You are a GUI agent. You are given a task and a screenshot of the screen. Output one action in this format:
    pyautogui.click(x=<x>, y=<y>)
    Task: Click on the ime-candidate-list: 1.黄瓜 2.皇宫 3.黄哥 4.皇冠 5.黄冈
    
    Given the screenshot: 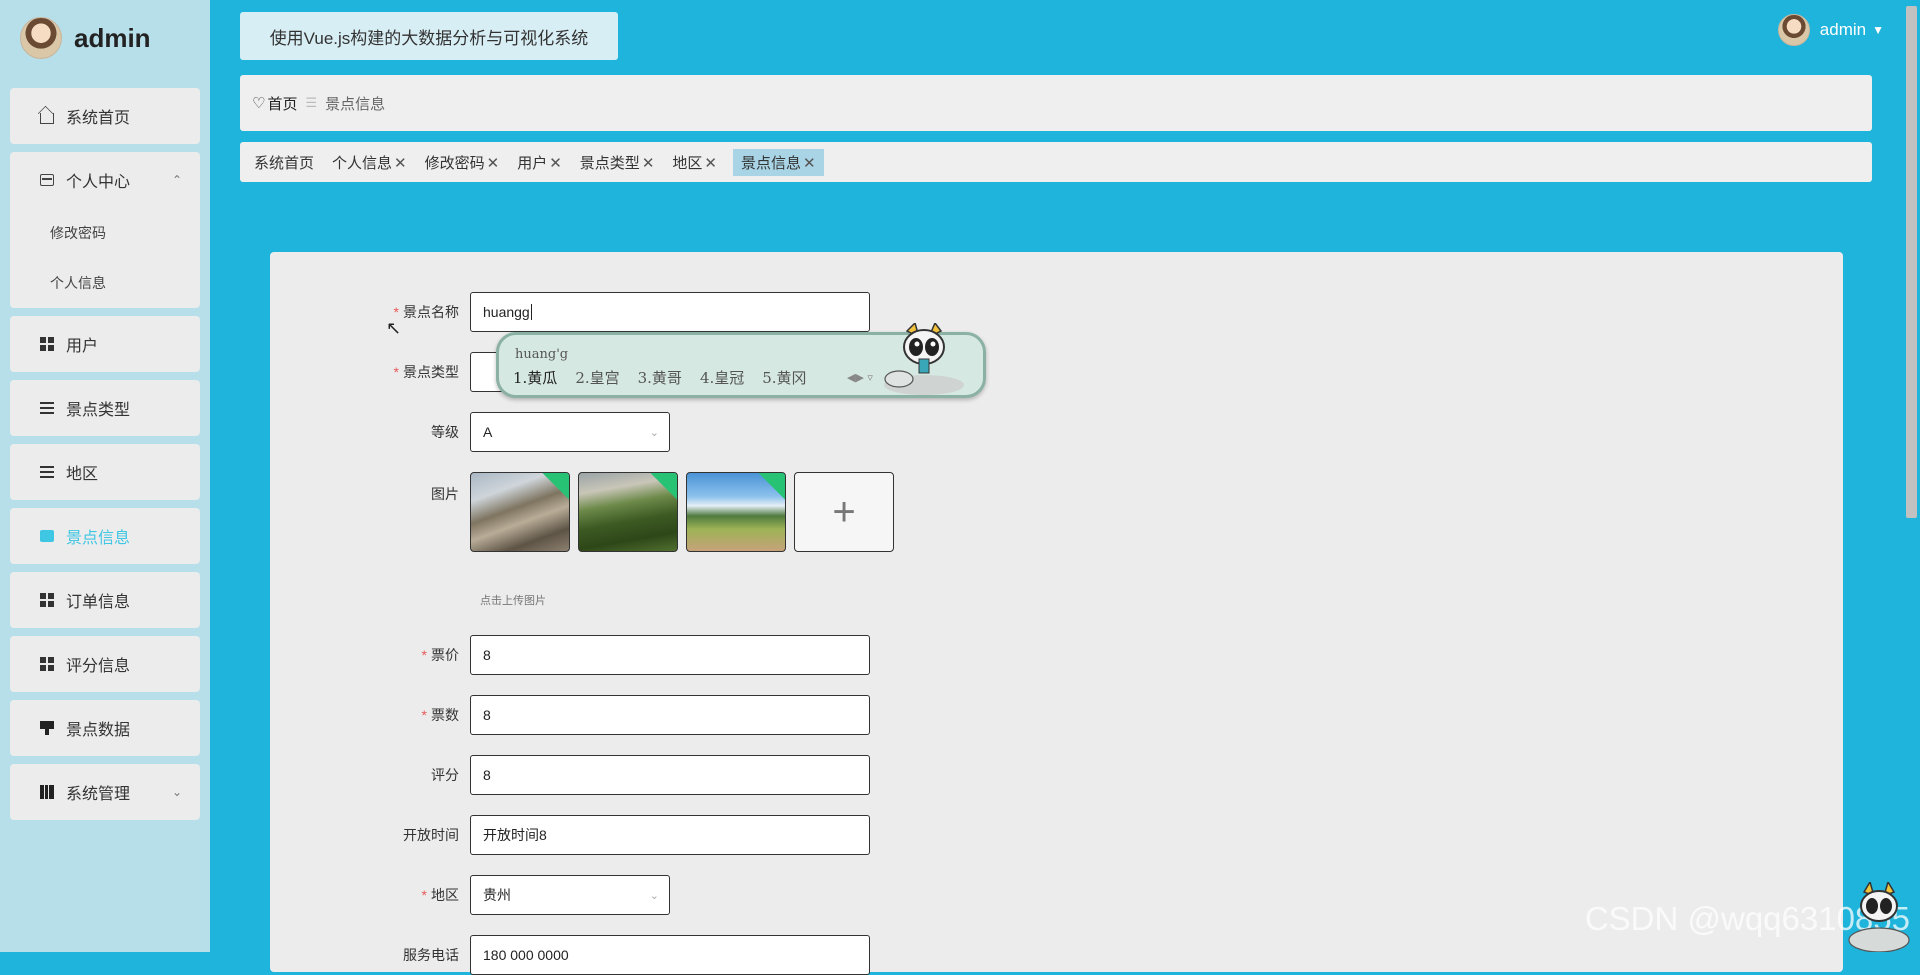 What is the action you would take?
    pyautogui.click(x=669, y=377)
    